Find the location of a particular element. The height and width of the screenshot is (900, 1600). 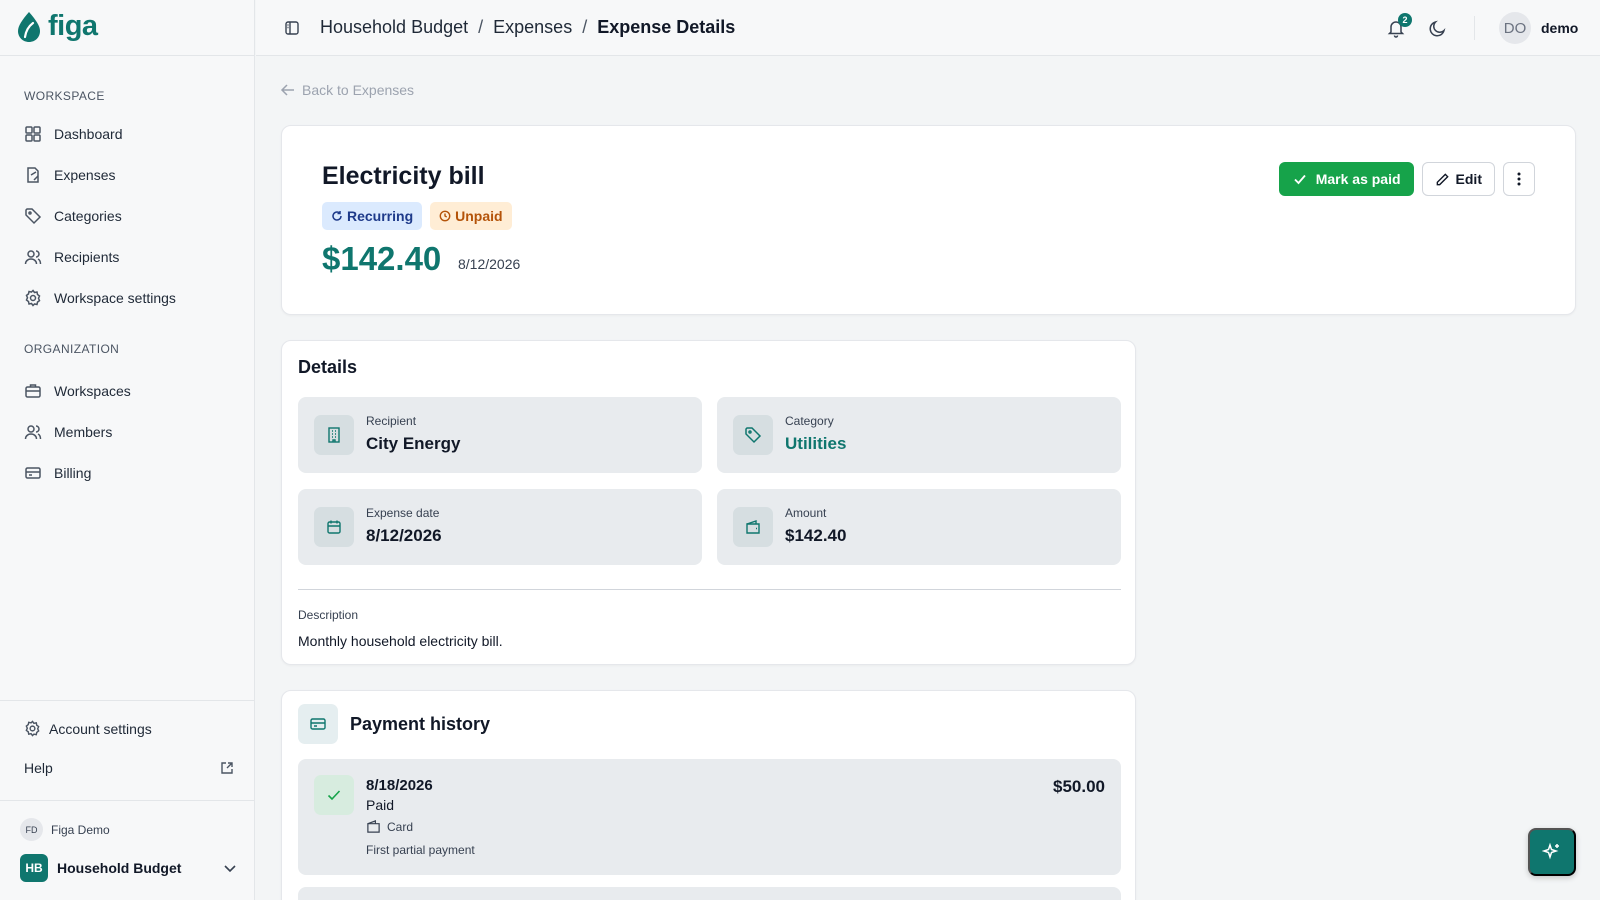

category-label: Category is located at coordinates (809, 421).